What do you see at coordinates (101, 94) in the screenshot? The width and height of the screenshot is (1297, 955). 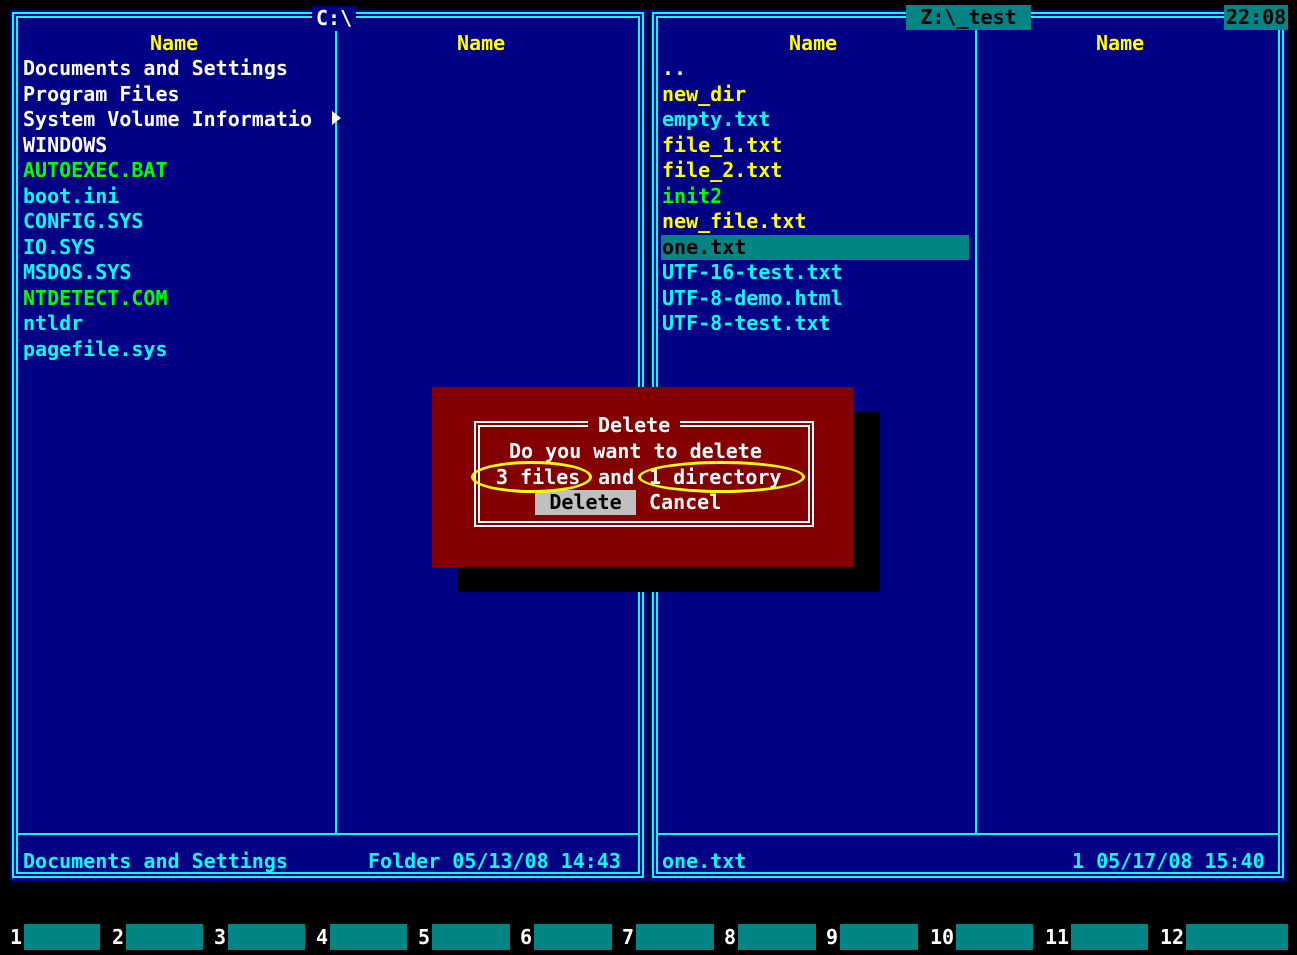 I see `left-file-item: Program Files` at bounding box center [101, 94].